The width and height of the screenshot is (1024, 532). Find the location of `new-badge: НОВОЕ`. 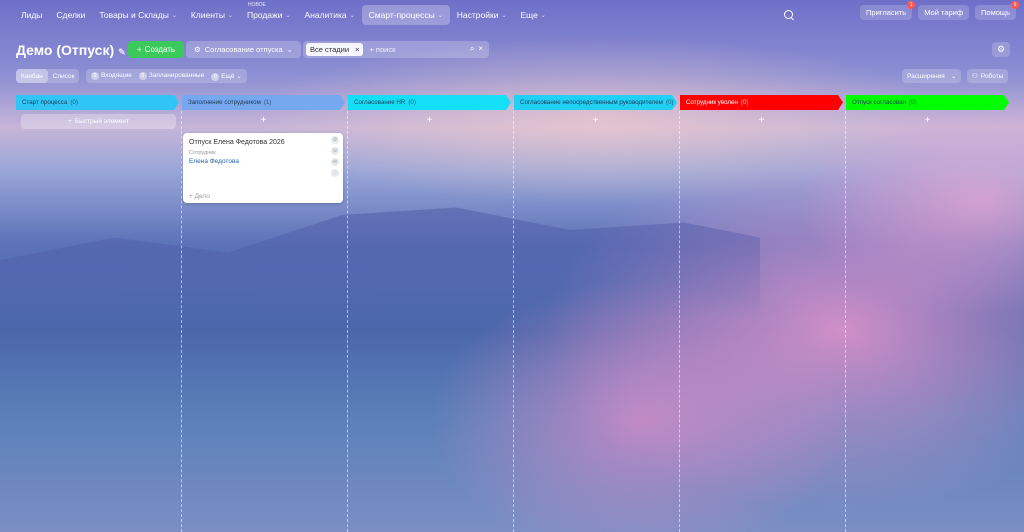

new-badge: НОВОЕ is located at coordinates (256, 5).